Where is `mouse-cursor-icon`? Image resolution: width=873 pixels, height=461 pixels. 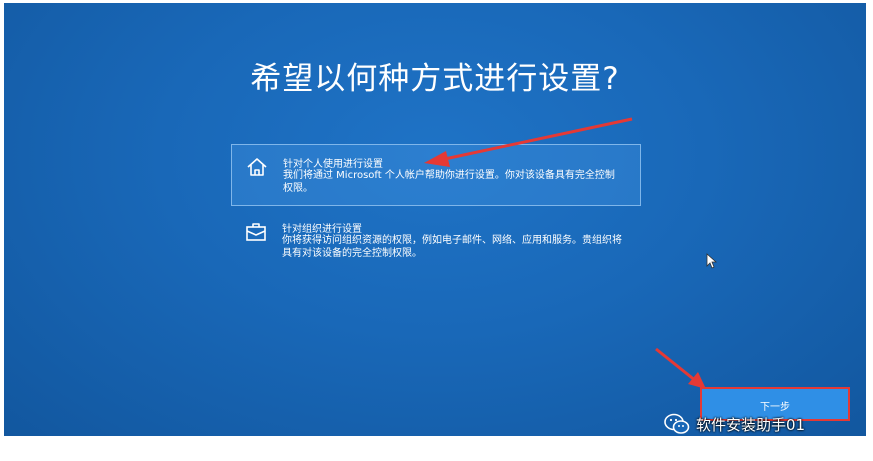 mouse-cursor-icon is located at coordinates (712, 261).